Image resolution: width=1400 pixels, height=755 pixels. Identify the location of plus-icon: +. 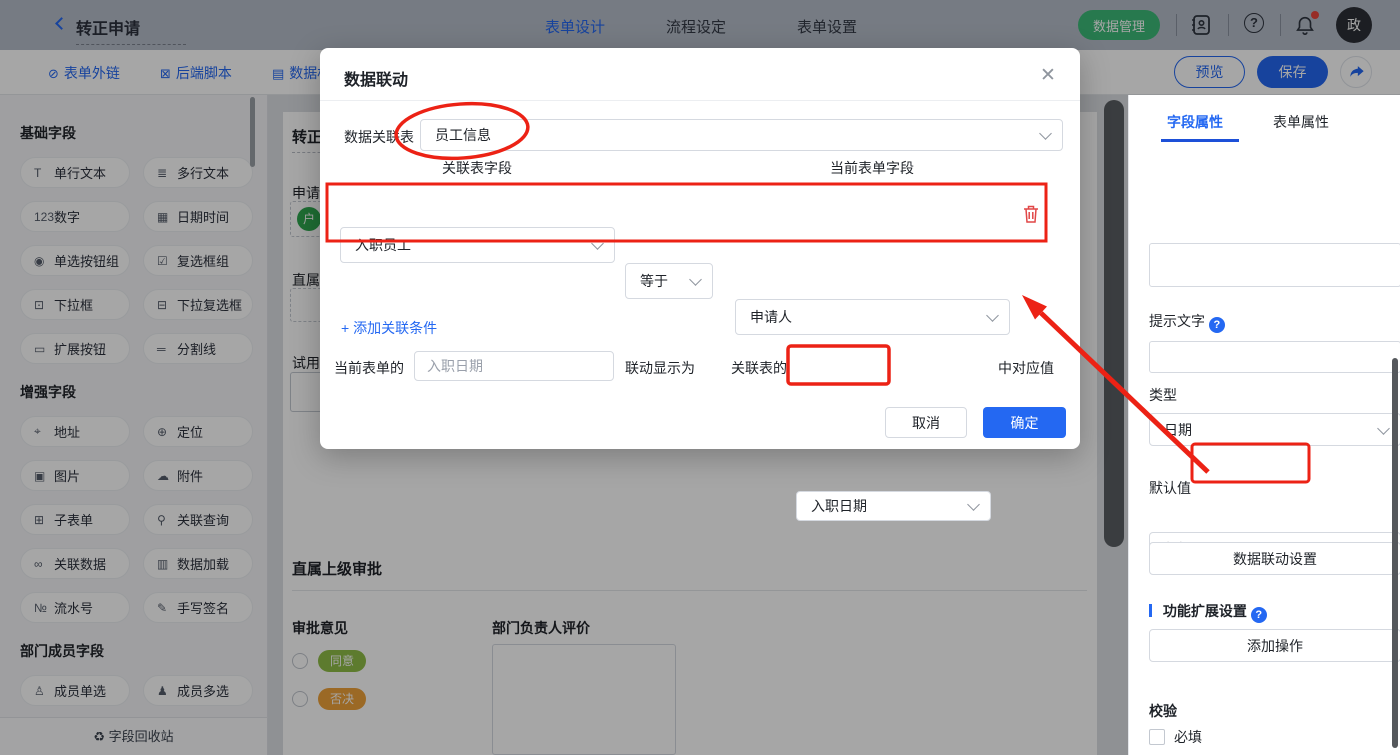
(345, 328).